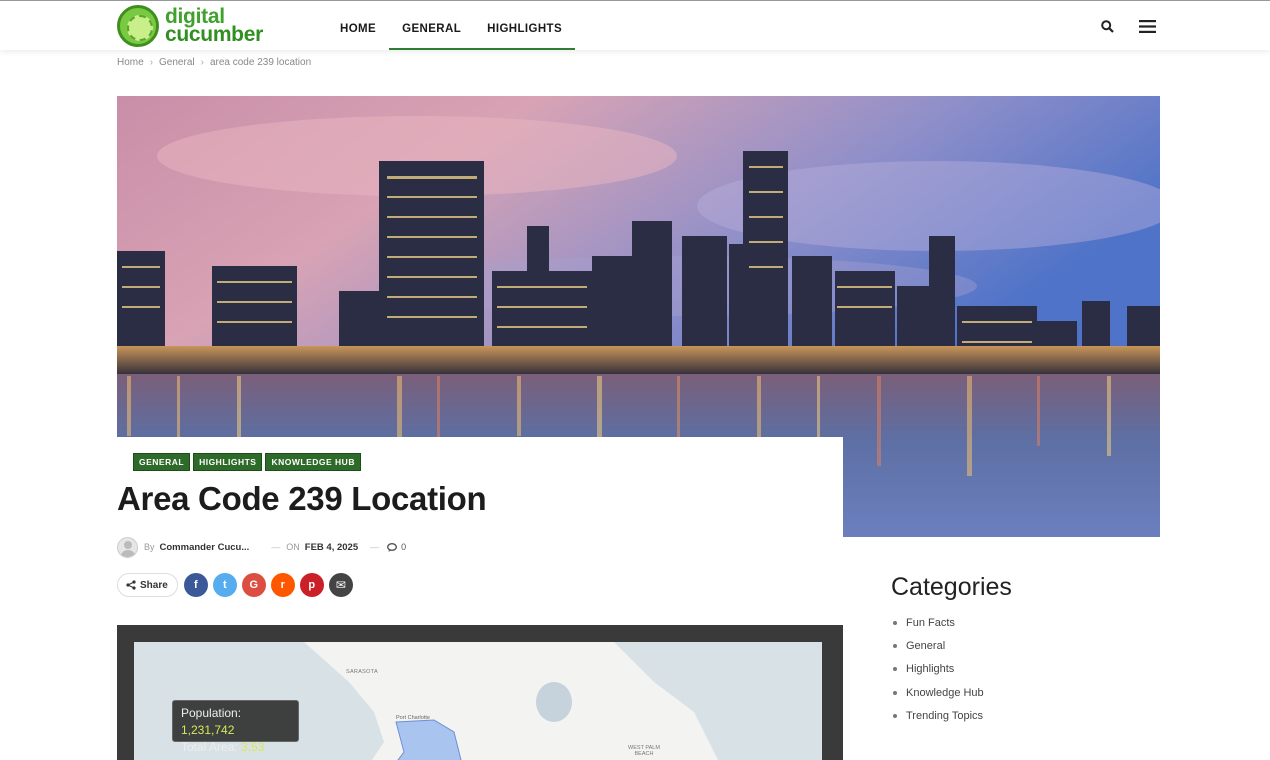 The width and height of the screenshot is (1270, 760). What do you see at coordinates (358, 25) in the screenshot?
I see `nav-home: HOME` at bounding box center [358, 25].